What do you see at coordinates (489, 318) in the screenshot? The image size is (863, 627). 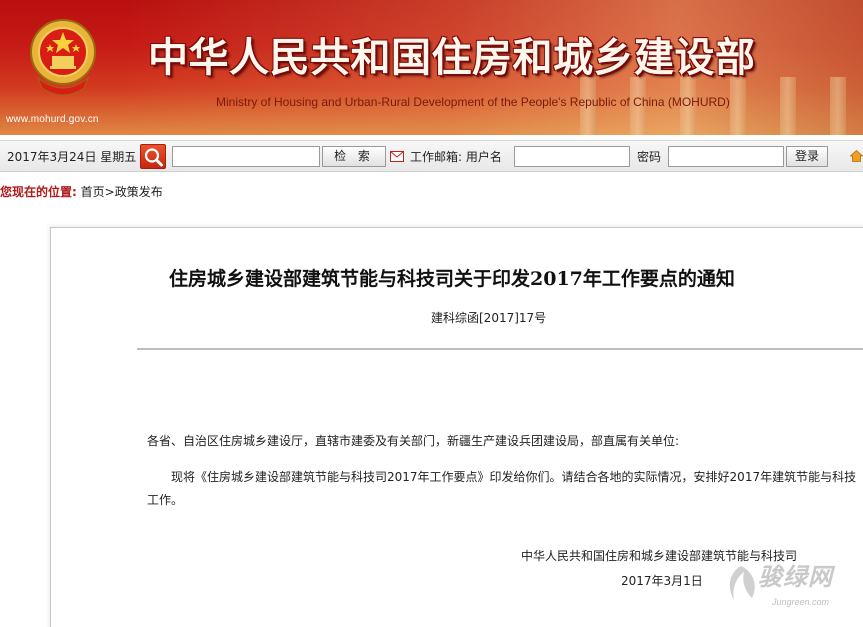 I see `document-number: 建科综函[2017]17号` at bounding box center [489, 318].